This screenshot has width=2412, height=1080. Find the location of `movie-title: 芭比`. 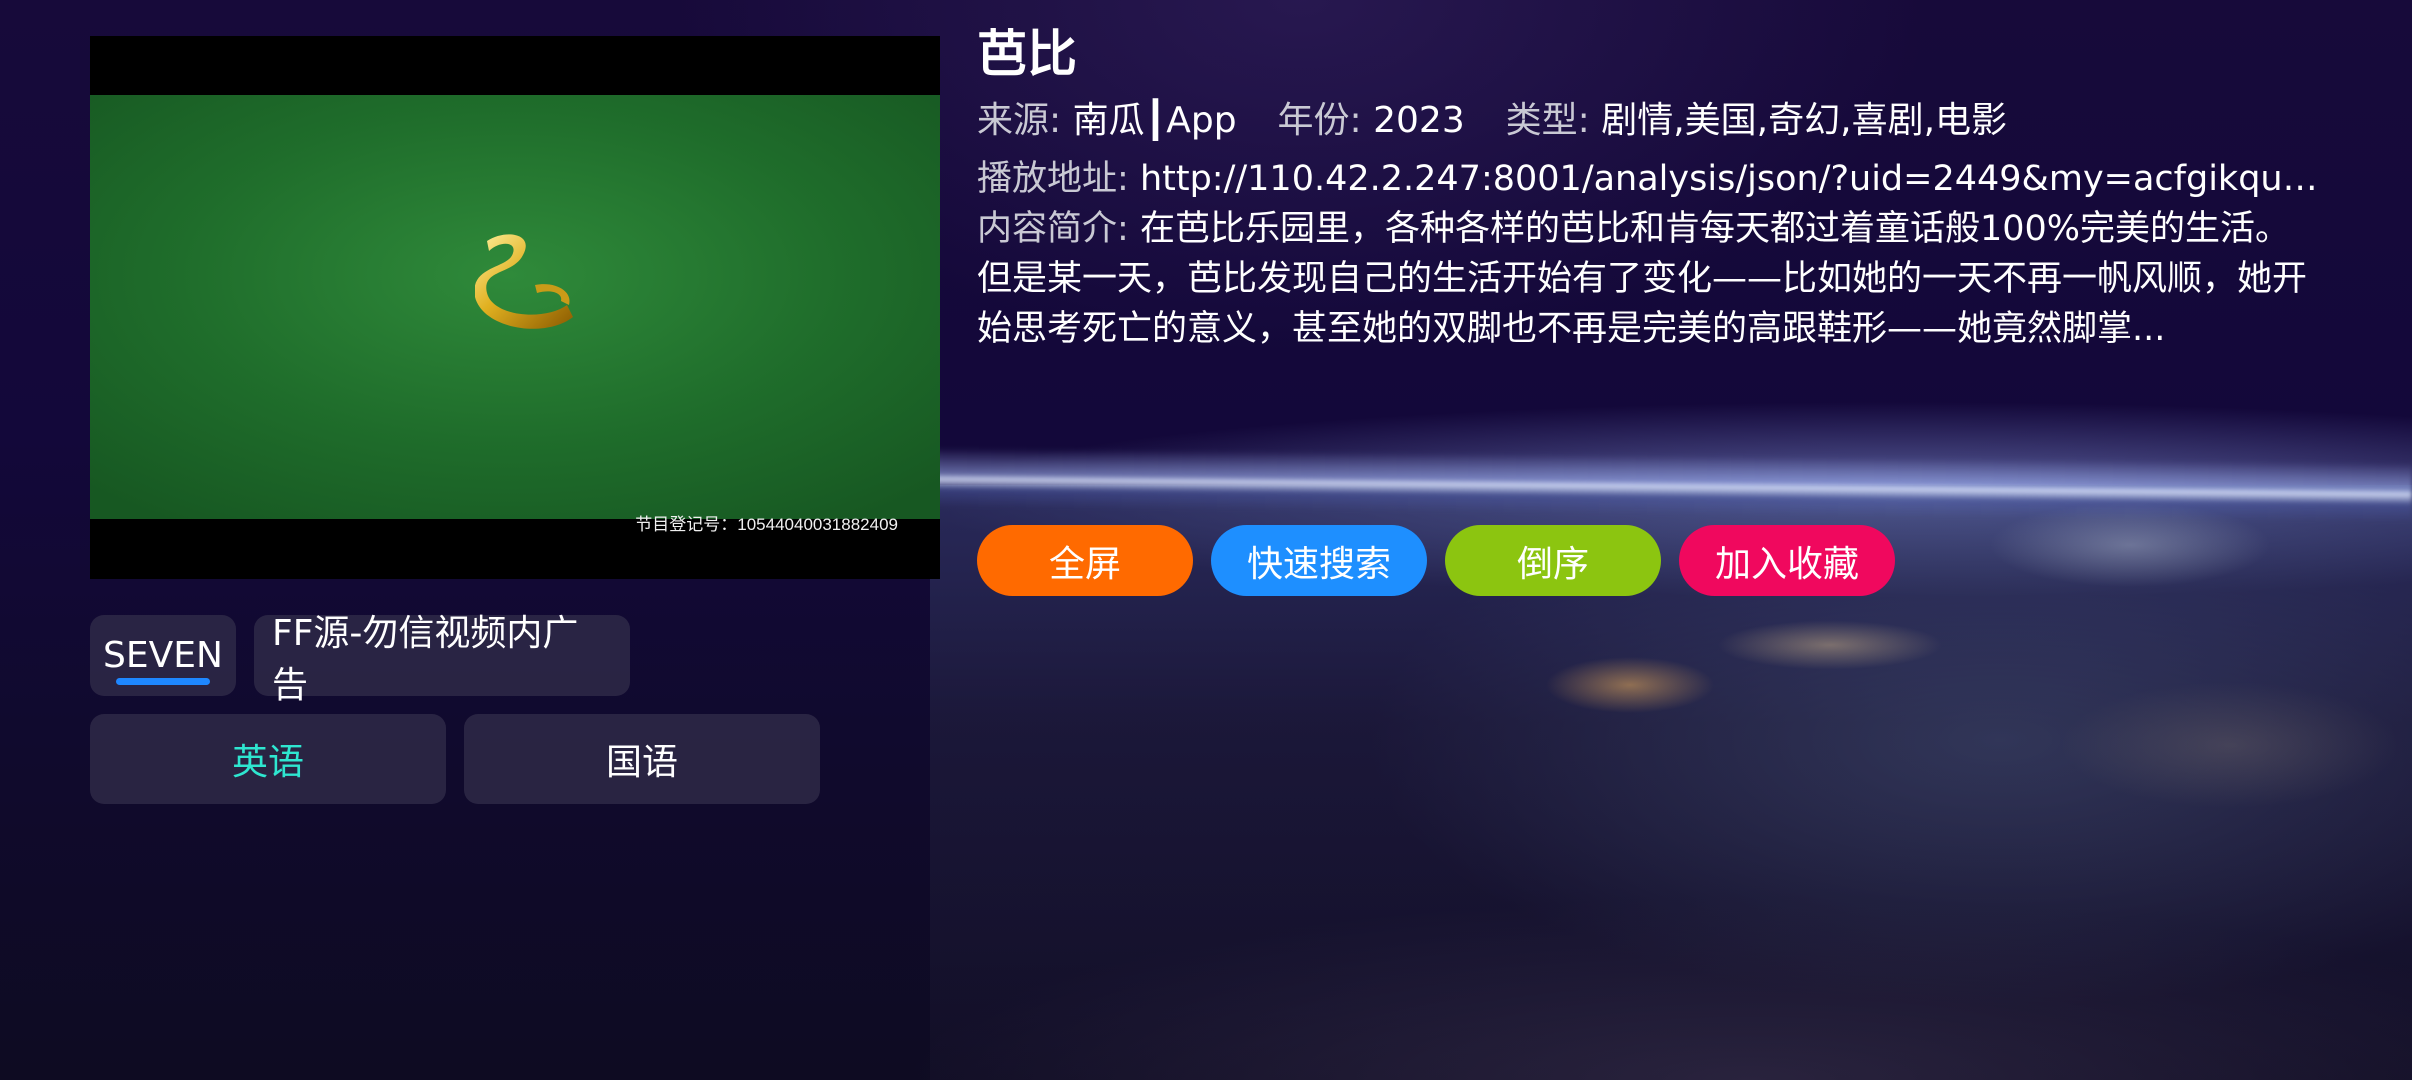

movie-title: 芭比 is located at coordinates (1027, 54).